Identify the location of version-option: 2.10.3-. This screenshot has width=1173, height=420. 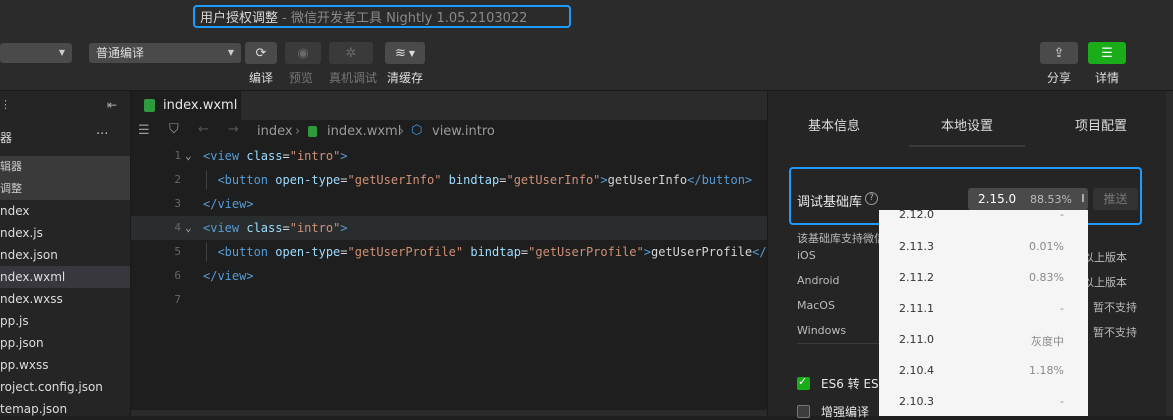
(983, 401).